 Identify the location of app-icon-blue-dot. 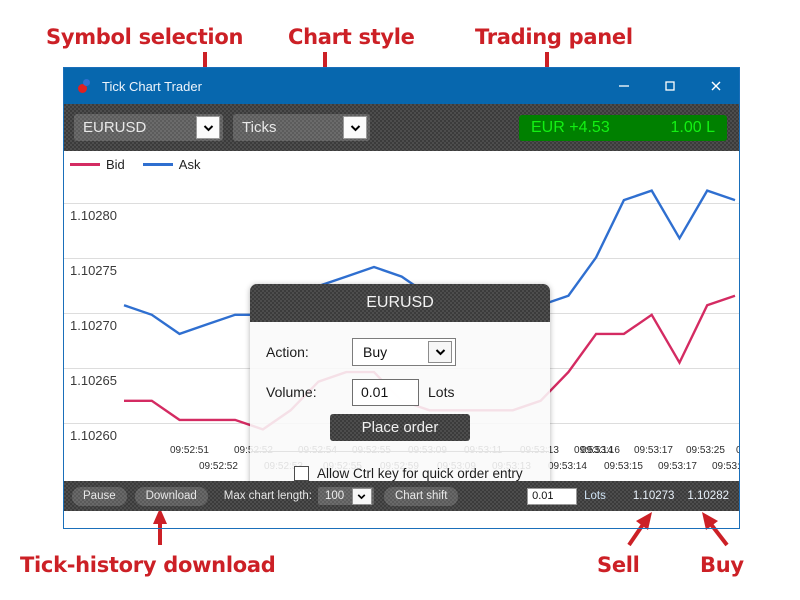
(86, 82).